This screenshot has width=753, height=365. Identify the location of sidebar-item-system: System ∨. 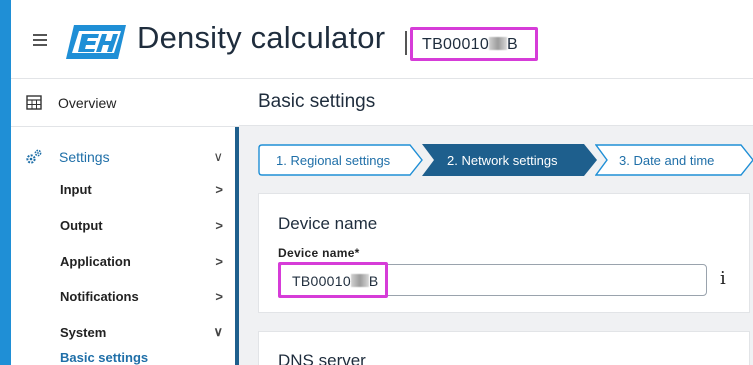
(125, 332).